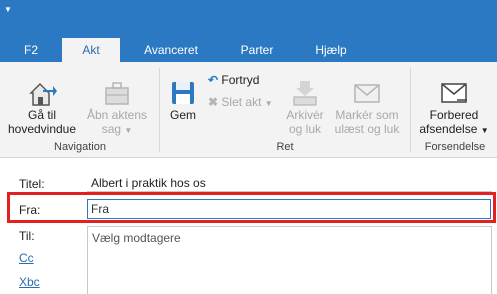 The height and width of the screenshot is (294, 497). I want to click on to-field-label: Til:, so click(27, 236).